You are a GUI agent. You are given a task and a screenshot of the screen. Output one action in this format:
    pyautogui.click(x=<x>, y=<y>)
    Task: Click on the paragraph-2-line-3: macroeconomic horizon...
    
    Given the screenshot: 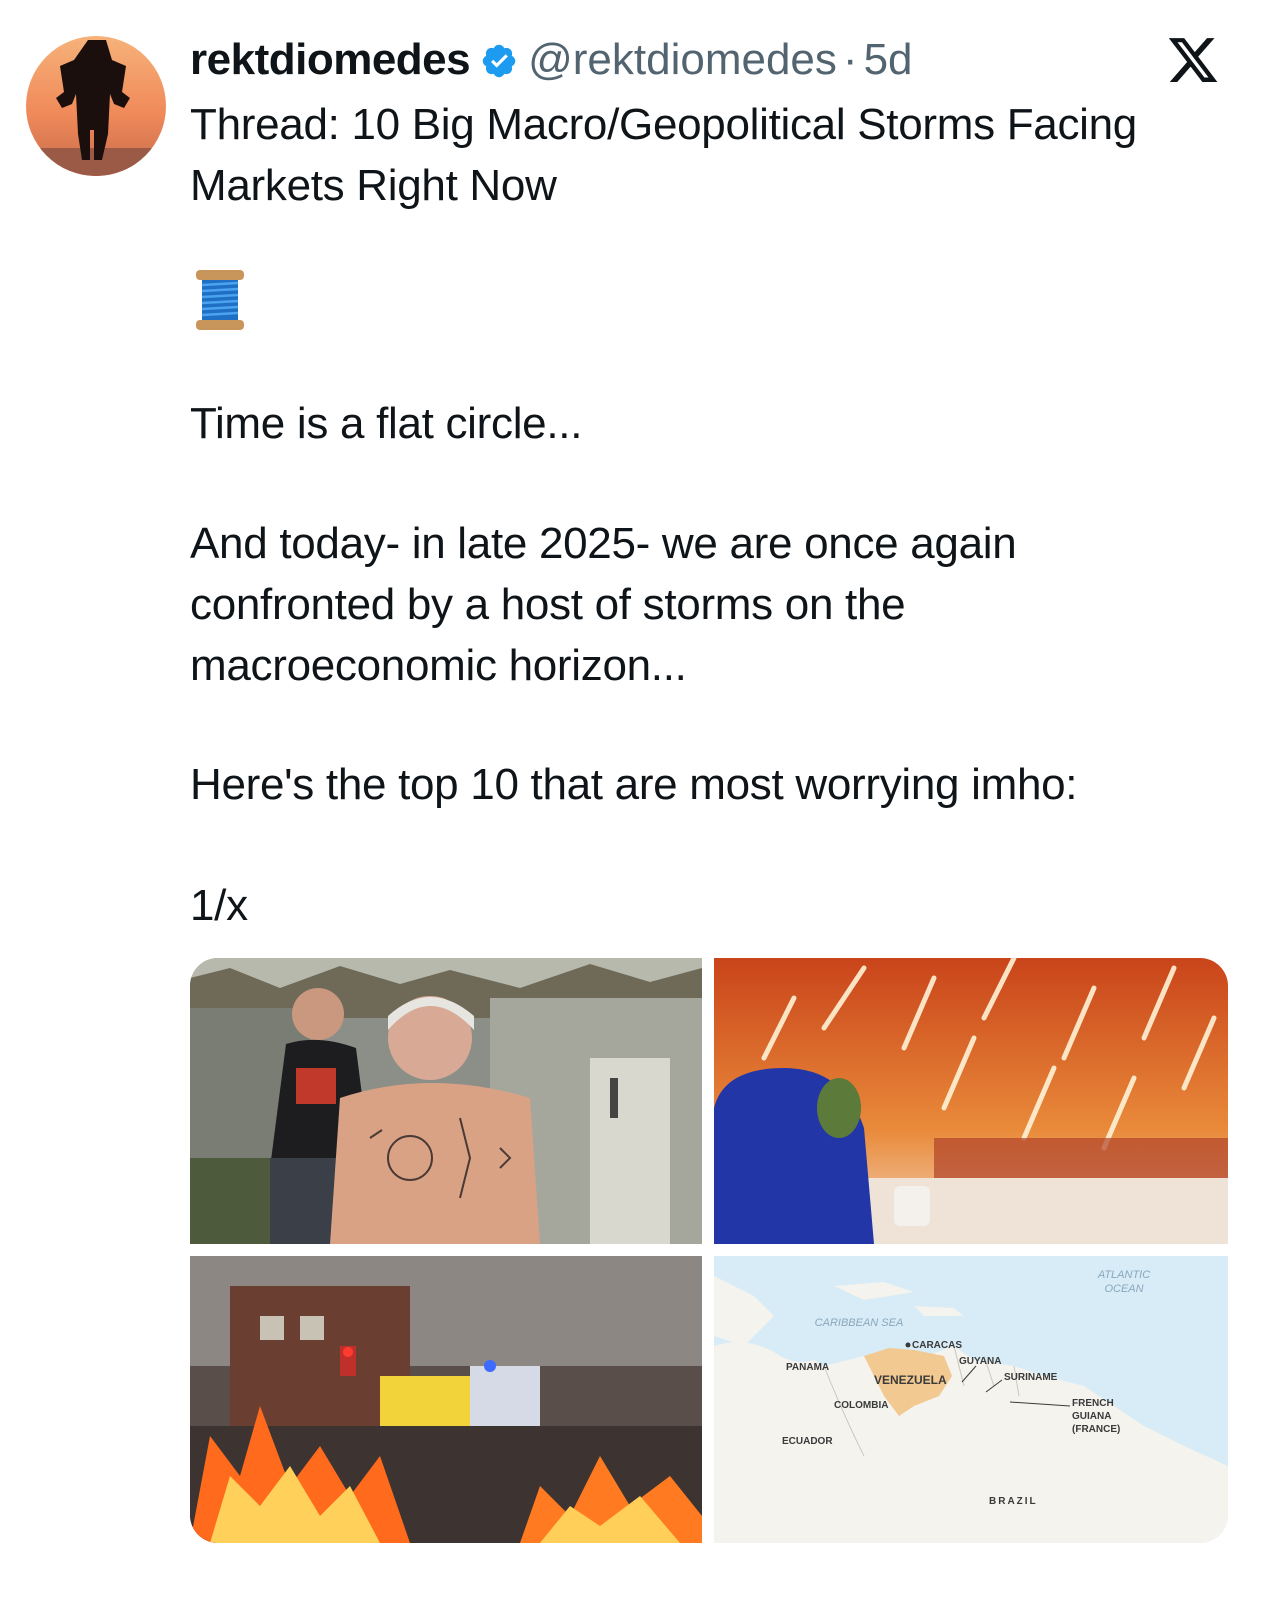 What is the action you would take?
    pyautogui.click(x=438, y=665)
    